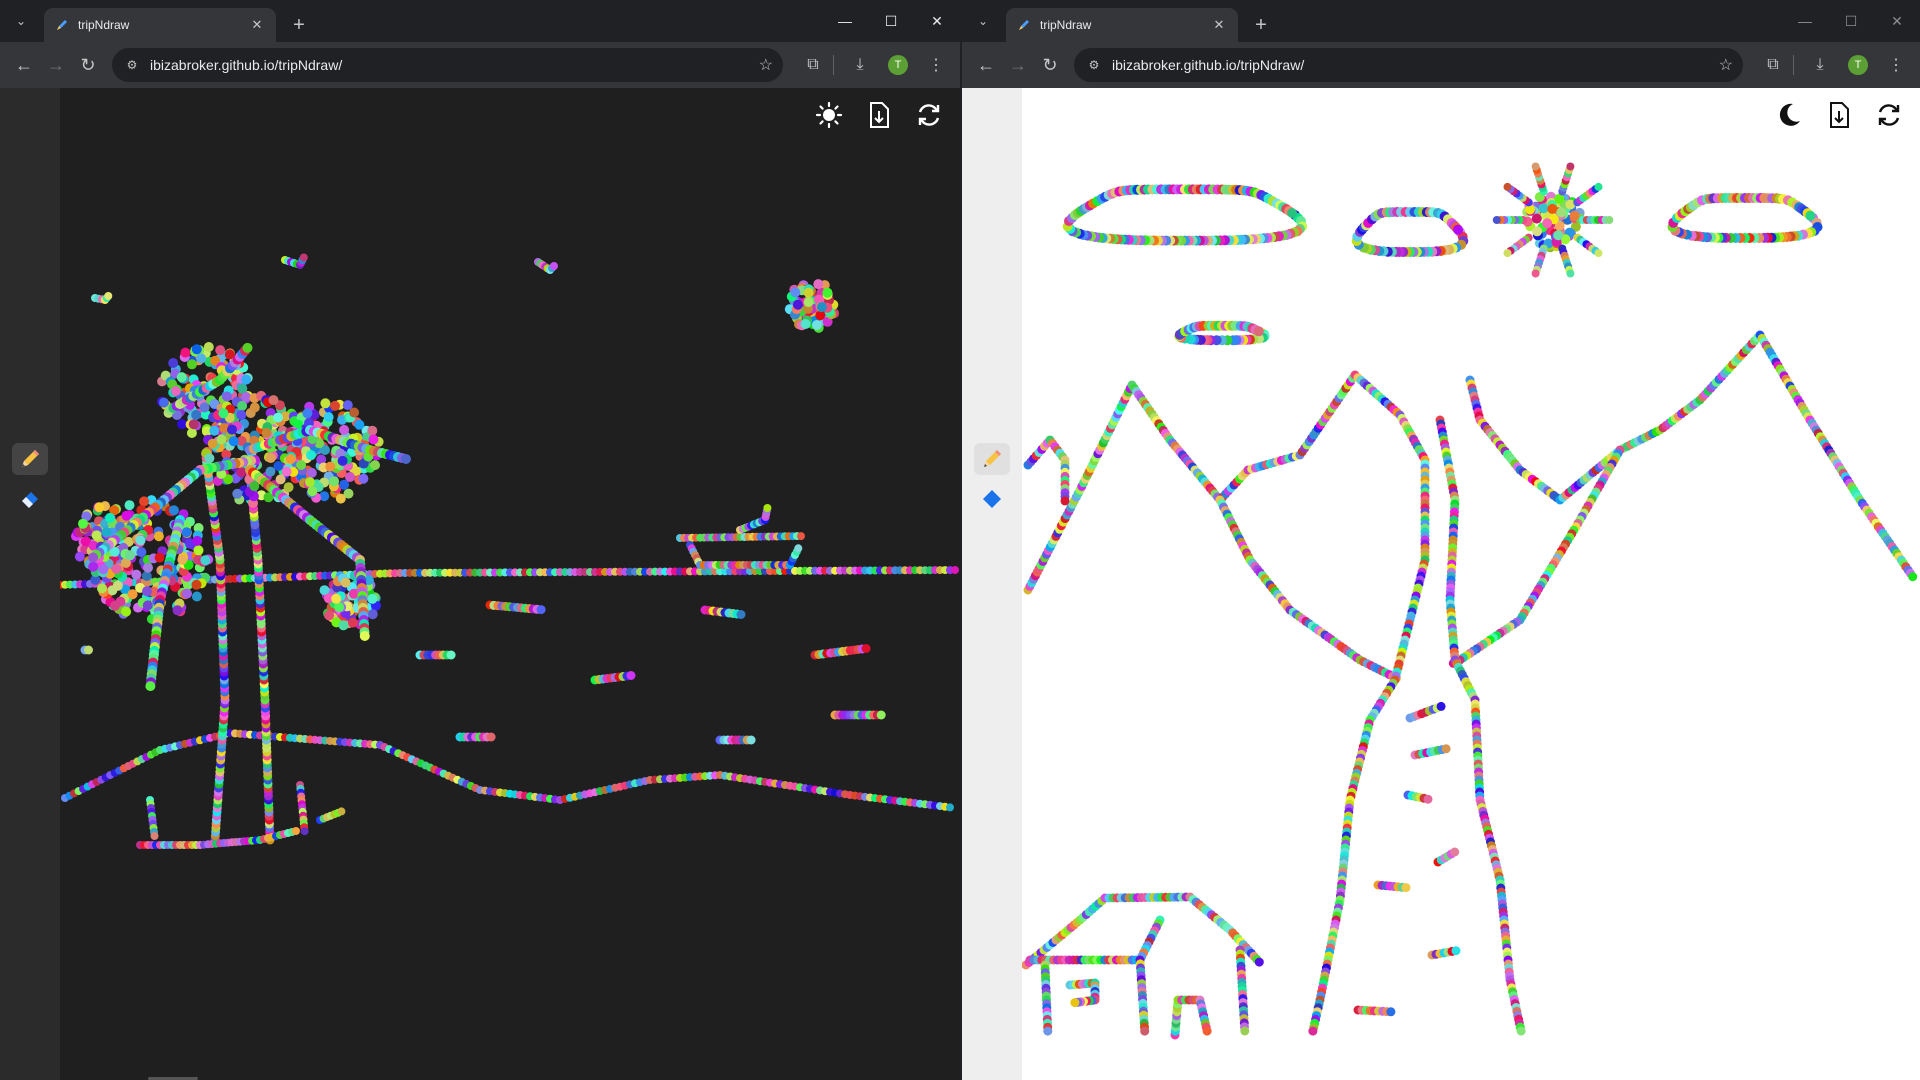 The width and height of the screenshot is (1920, 1080). I want to click on boat-stroke, so click(744, 555).